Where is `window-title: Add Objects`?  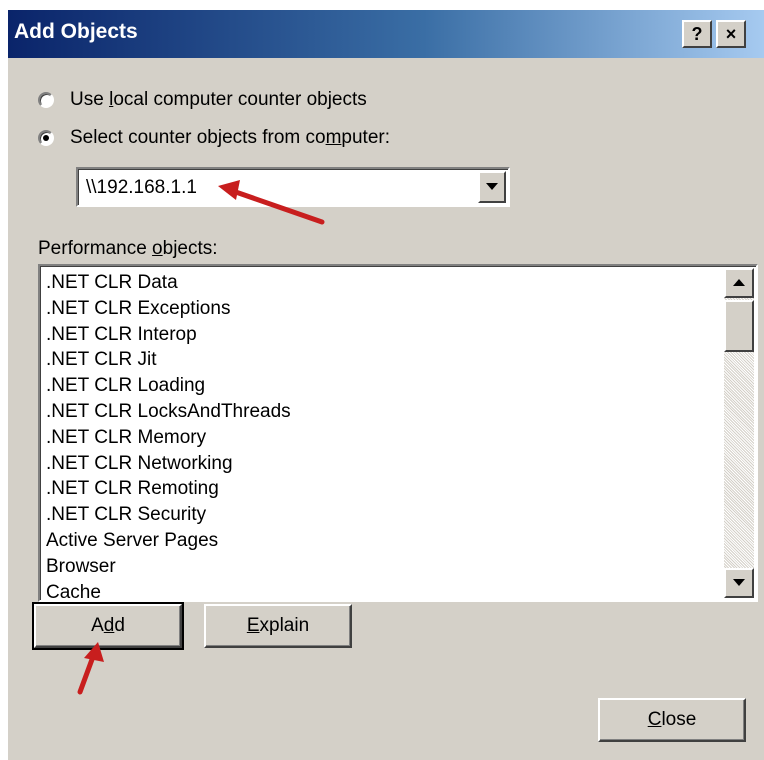
window-title: Add Objects is located at coordinates (76, 31).